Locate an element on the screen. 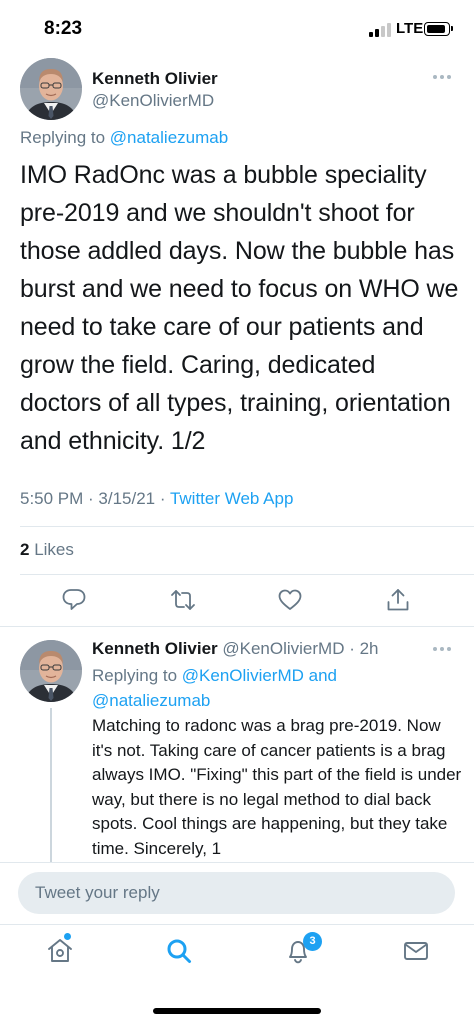 This screenshot has height=1024, width=474. reply-author-name: Kenneth Olivier is located at coordinates (155, 648).